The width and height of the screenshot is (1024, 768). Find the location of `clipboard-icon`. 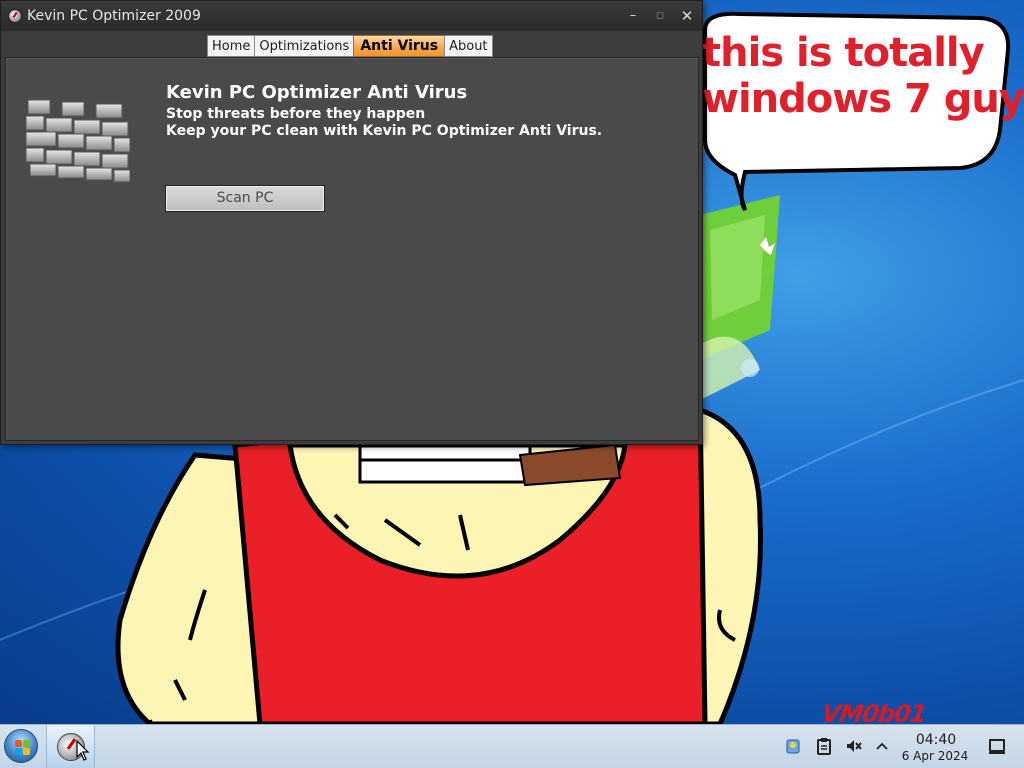

clipboard-icon is located at coordinates (824, 746).